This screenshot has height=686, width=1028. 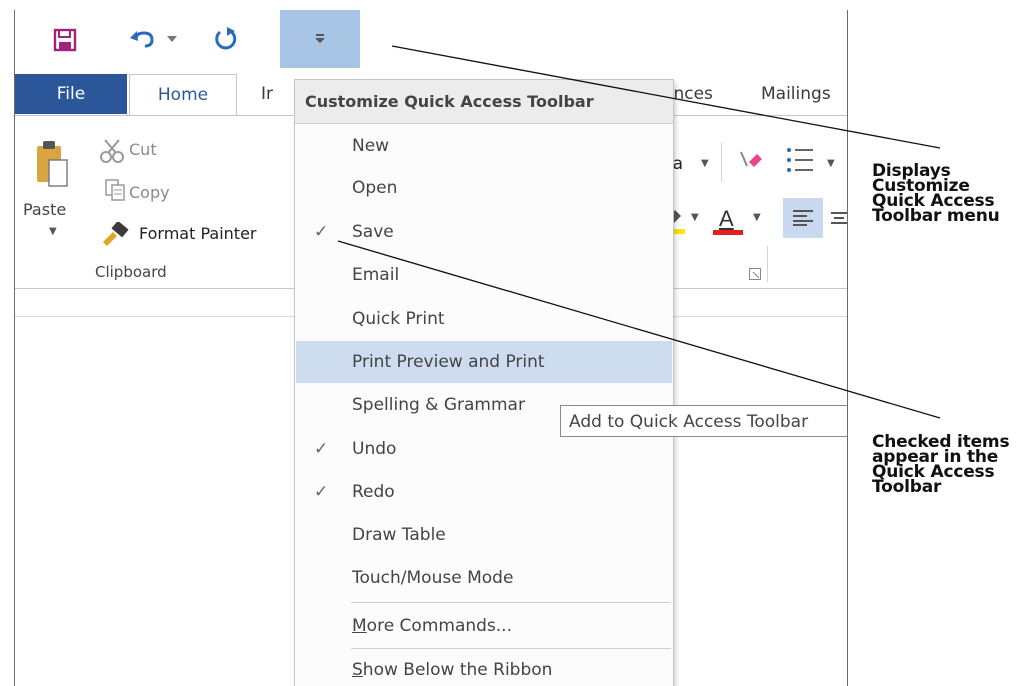 What do you see at coordinates (511, 602) in the screenshot?
I see `menu-separator` at bounding box center [511, 602].